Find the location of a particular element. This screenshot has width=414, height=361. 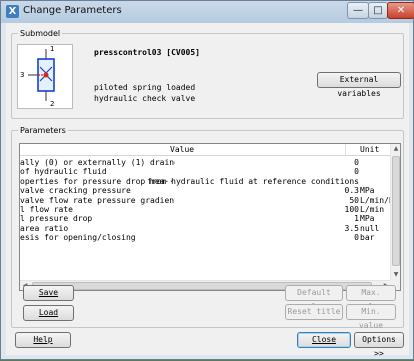

maximize-icon: □ is located at coordinates (378, 10).